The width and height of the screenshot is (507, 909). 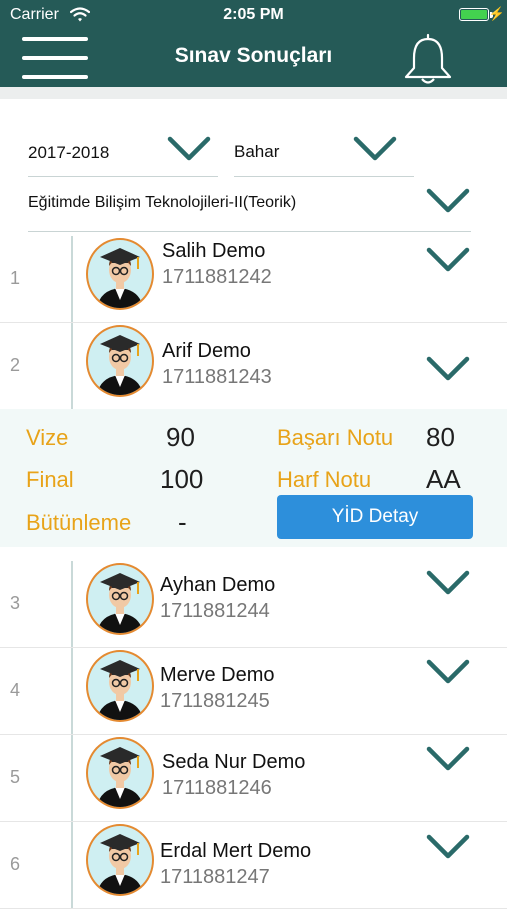 I want to click on row-number: 4, so click(x=15, y=690).